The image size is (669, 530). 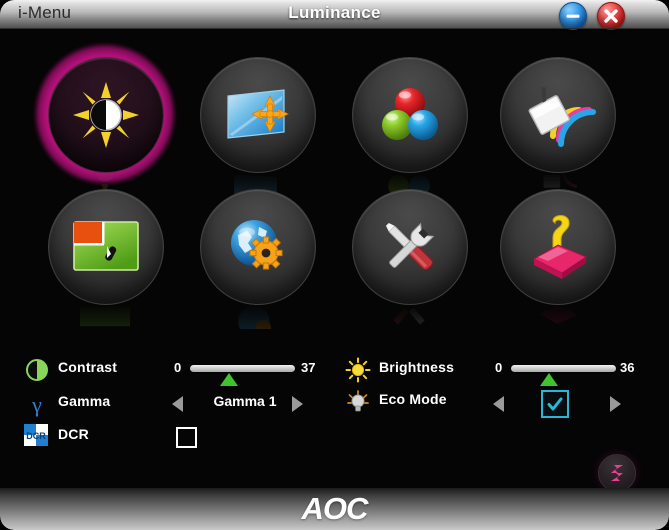 What do you see at coordinates (178, 367) in the screenshot?
I see `contrast-min-value: 0` at bounding box center [178, 367].